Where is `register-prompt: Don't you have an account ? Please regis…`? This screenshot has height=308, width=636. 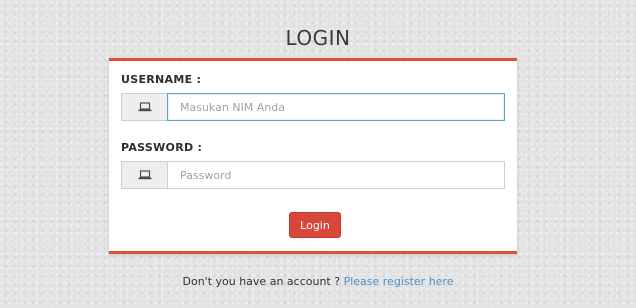
register-prompt: Don't you have an account ? Please regis… is located at coordinates (318, 281).